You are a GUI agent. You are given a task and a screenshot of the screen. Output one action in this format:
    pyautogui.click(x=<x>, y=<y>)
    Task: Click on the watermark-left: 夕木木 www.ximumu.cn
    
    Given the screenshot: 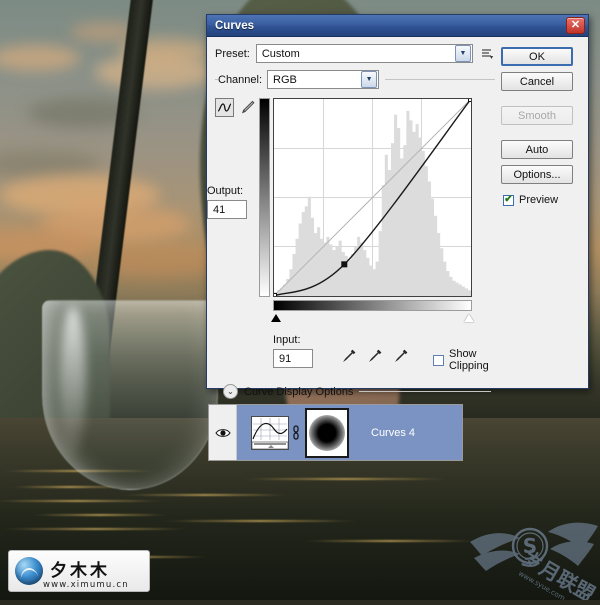 What is the action you would take?
    pyautogui.click(x=79, y=571)
    